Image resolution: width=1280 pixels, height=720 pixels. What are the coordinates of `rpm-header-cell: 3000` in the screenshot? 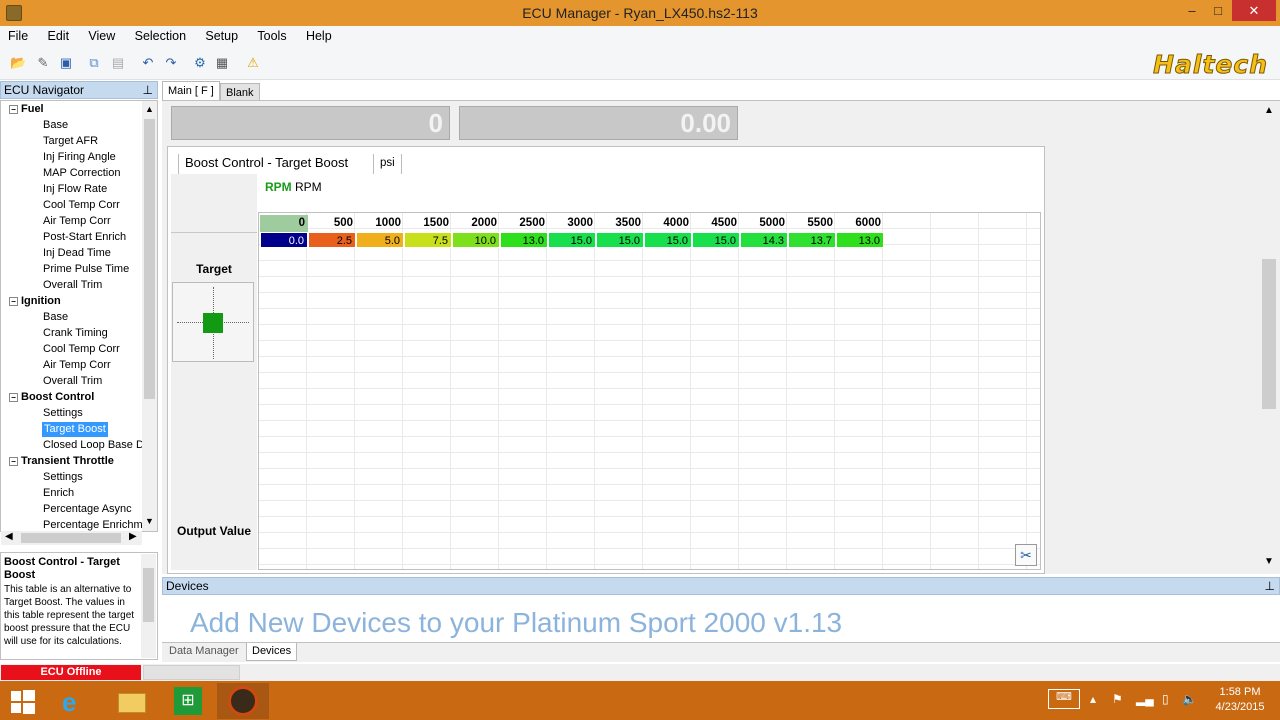 It's located at (572, 223).